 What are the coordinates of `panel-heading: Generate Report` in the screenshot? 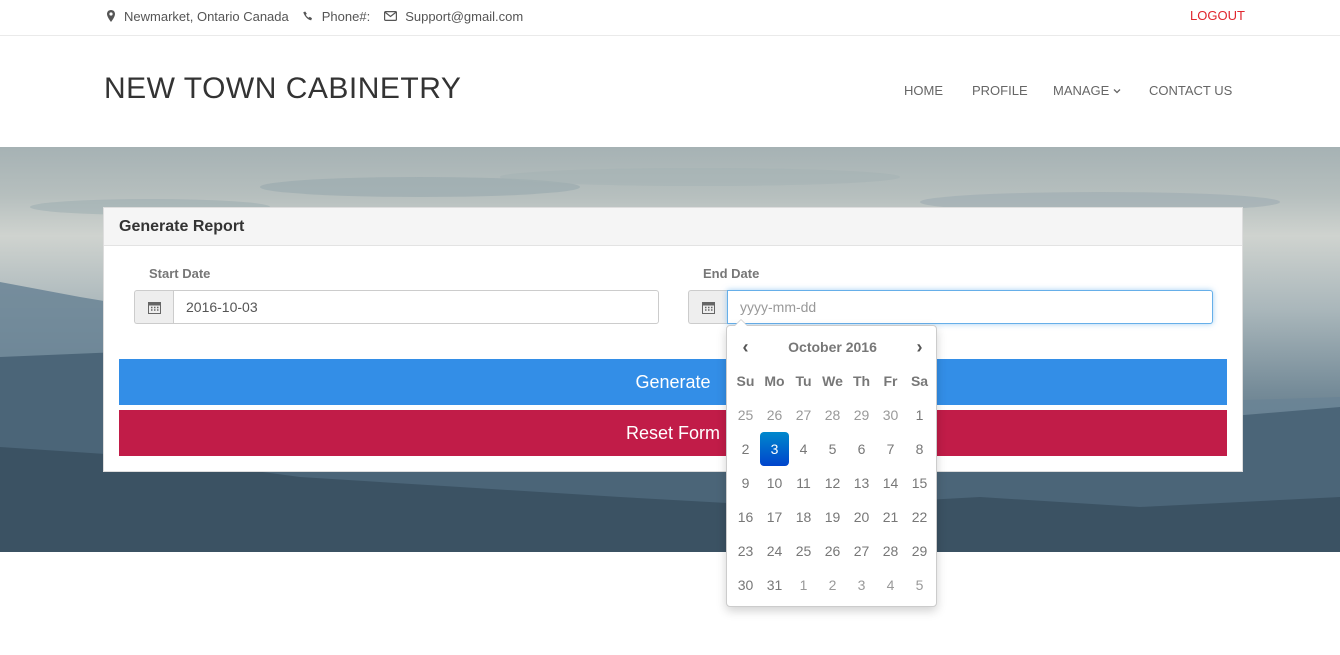 It's located at (673, 227).